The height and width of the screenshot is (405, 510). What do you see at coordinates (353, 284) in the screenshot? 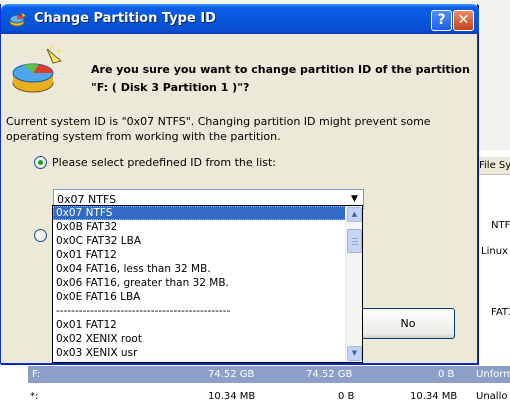
I see `dropdown-scrollbar: ▲ ▼` at bounding box center [353, 284].